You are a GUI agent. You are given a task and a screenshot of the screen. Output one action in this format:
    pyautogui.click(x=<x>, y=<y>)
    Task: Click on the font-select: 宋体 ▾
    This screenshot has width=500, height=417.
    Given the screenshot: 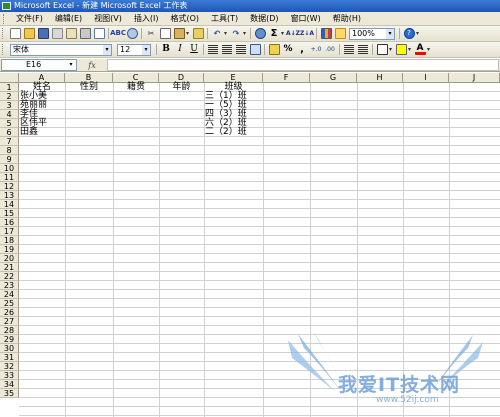 What is the action you would take?
    pyautogui.click(x=61, y=49)
    